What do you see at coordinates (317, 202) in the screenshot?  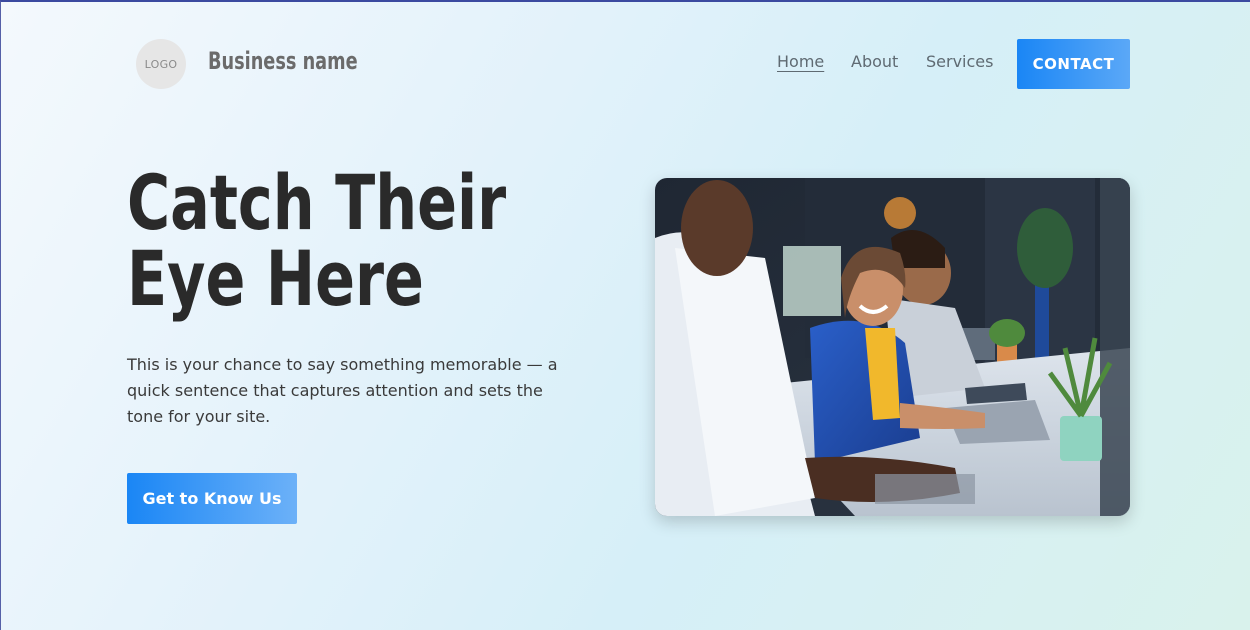 I see `hero-headline-line-1: Catch Their` at bounding box center [317, 202].